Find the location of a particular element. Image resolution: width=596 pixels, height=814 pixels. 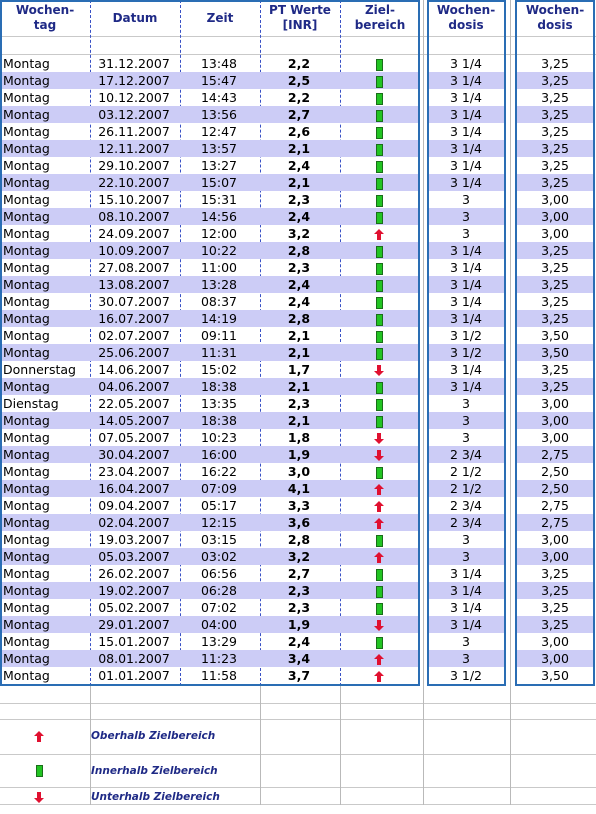

legend-item: Unterhalb Zielbereich is located at coordinates (298, 797).